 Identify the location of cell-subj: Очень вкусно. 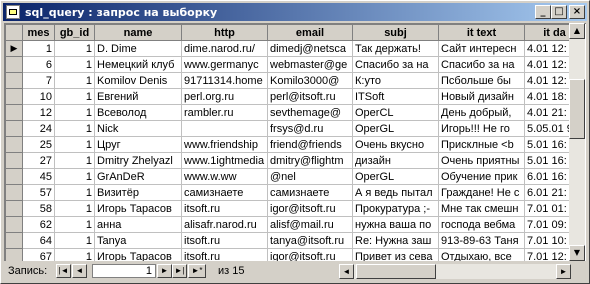
(395, 144).